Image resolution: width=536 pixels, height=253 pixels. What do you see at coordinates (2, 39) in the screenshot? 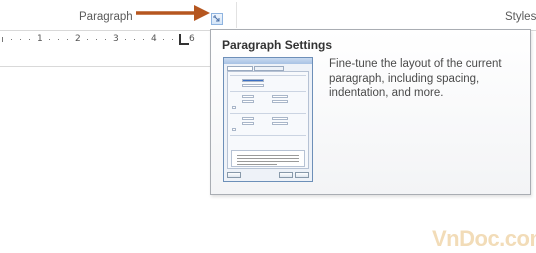
I see `ruler-tick` at bounding box center [2, 39].